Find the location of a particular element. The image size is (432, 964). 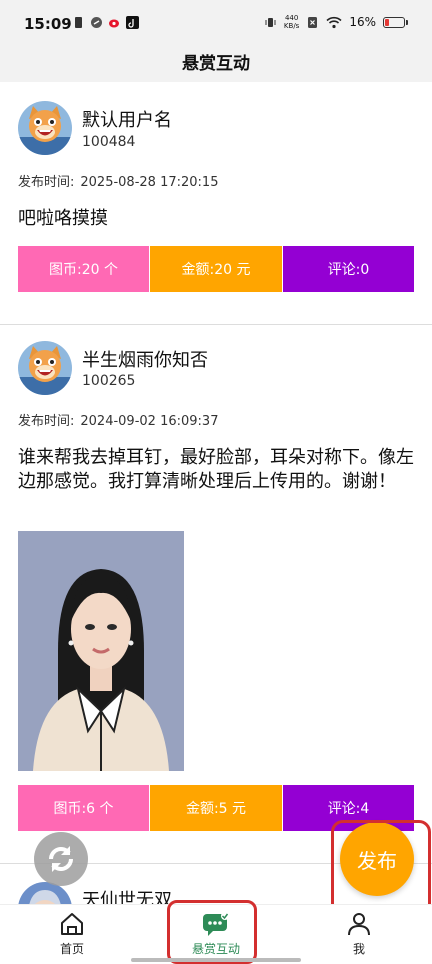

header: 悬赏互动 is located at coordinates (216, 61).